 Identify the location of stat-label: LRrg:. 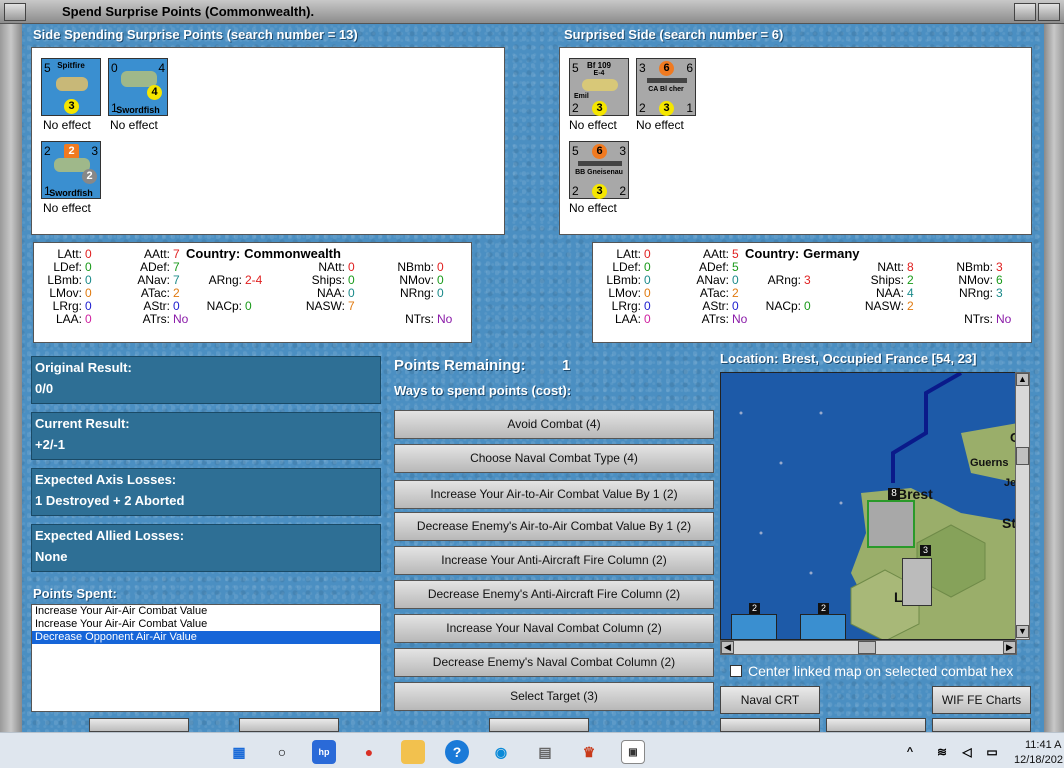
(626, 306).